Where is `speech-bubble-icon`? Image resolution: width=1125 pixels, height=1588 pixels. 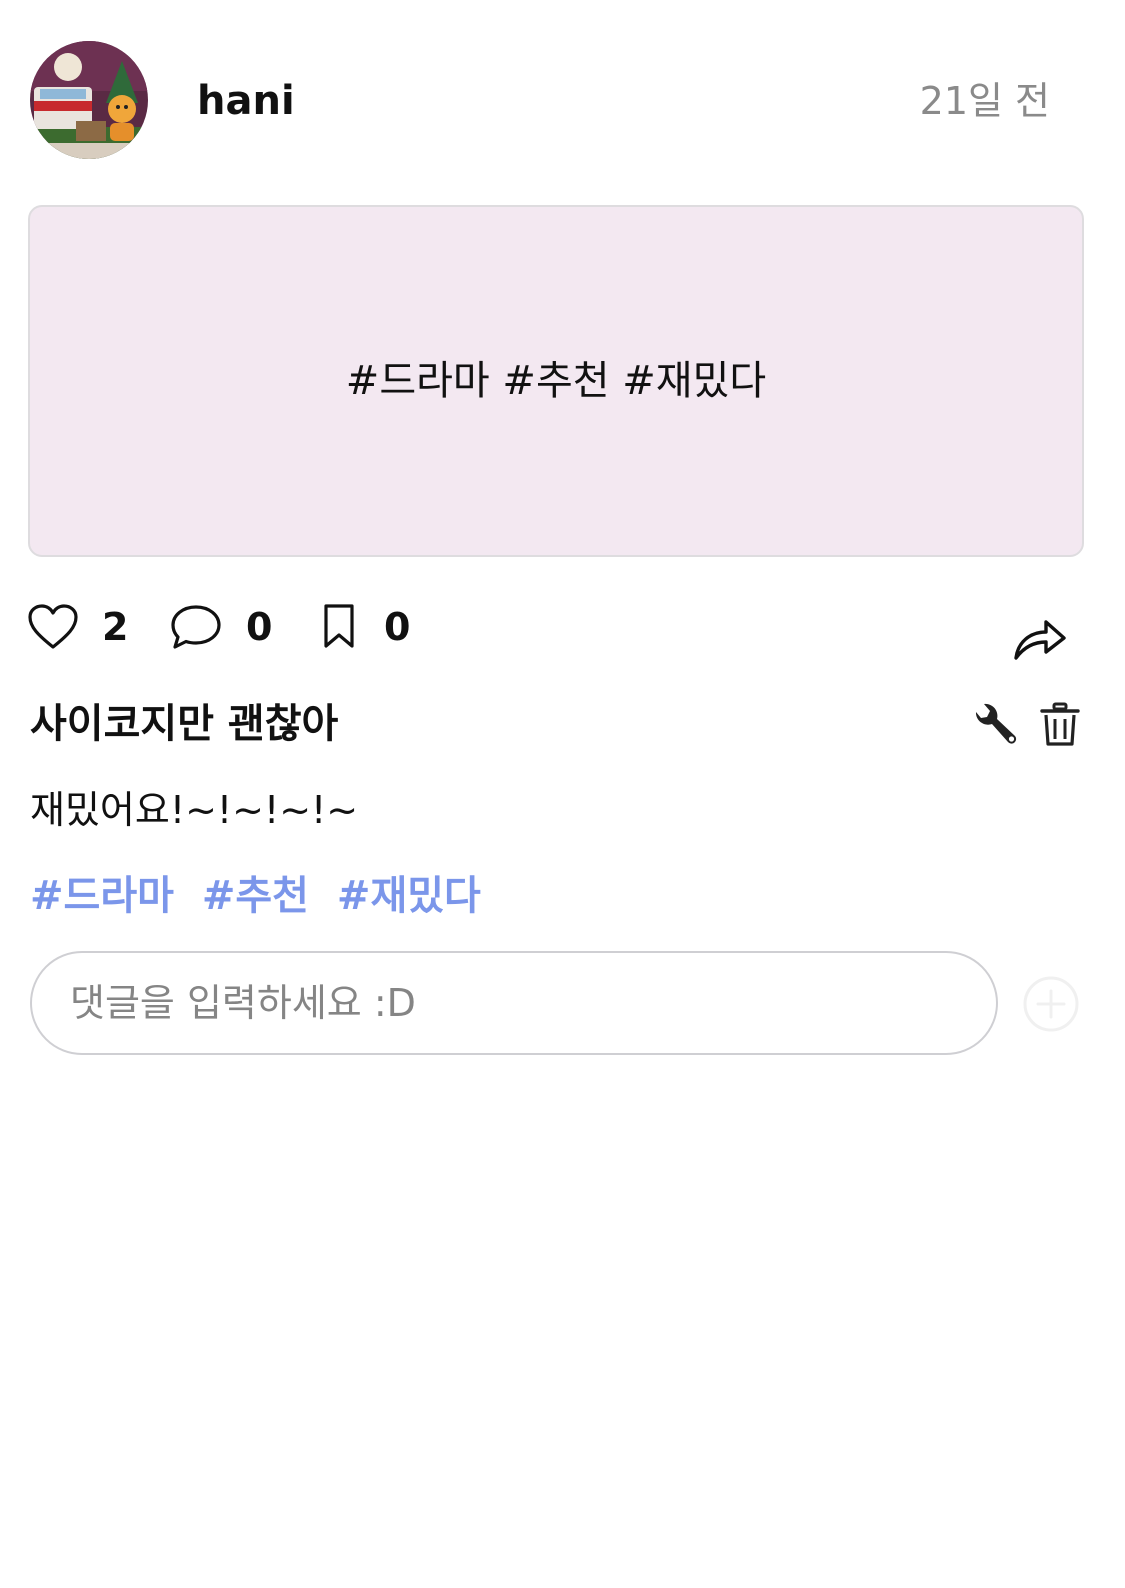
speech-bubble-icon is located at coordinates (196, 627).